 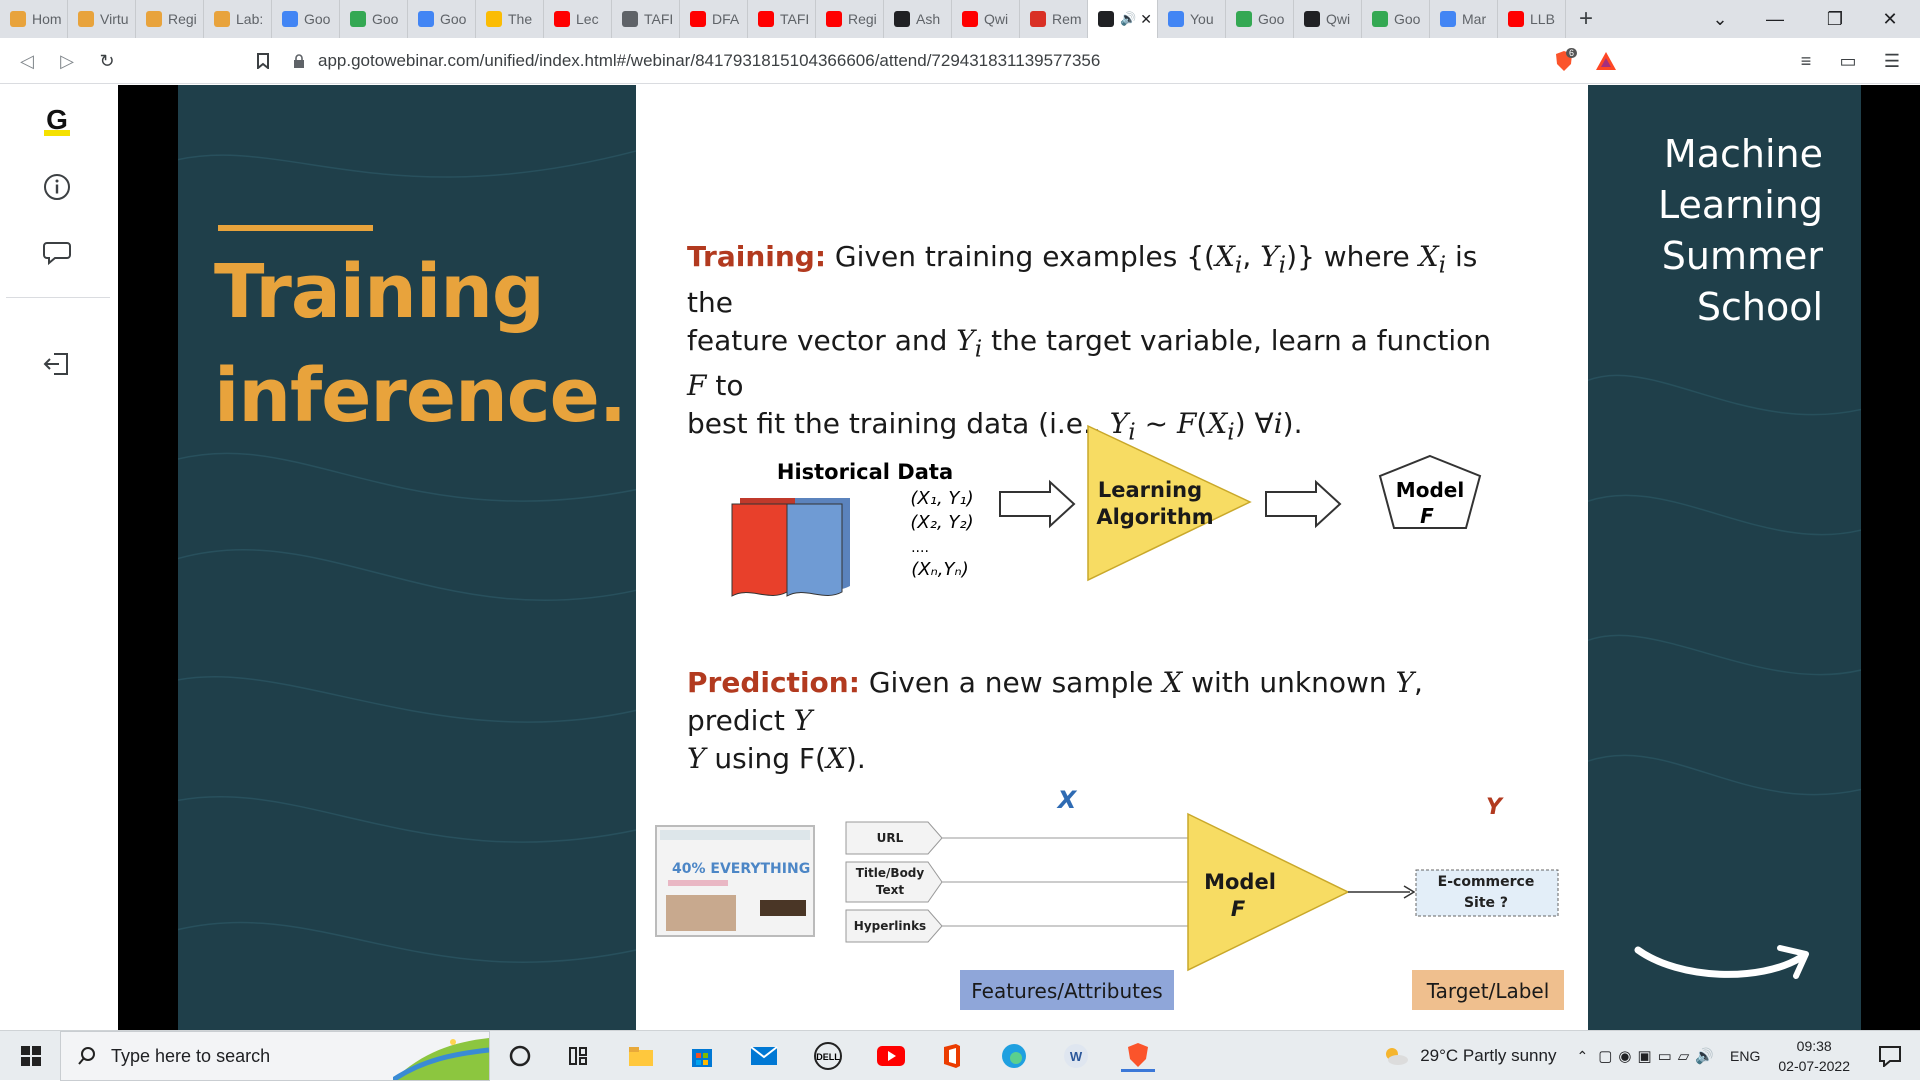 I want to click on word-app-icon: W, so click(x=1076, y=1056).